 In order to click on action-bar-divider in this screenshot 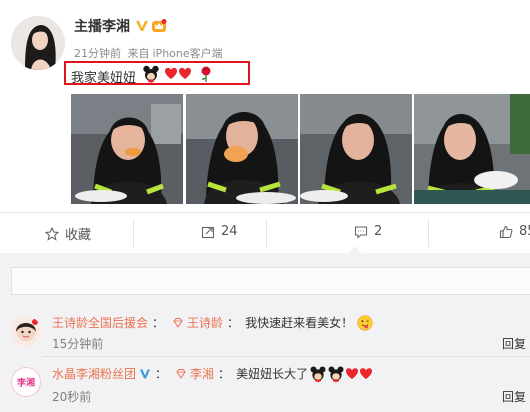, I will do `click(265, 212)`.